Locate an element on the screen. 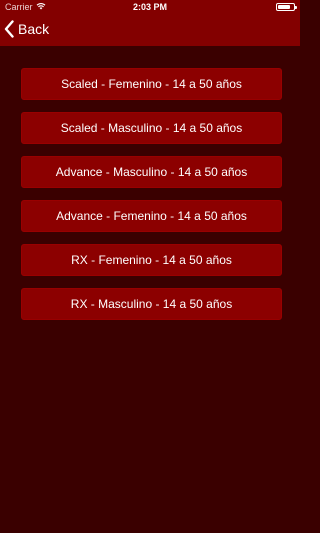 This screenshot has height=533, width=320. status-time: 2:03 PM is located at coordinates (149, 7).